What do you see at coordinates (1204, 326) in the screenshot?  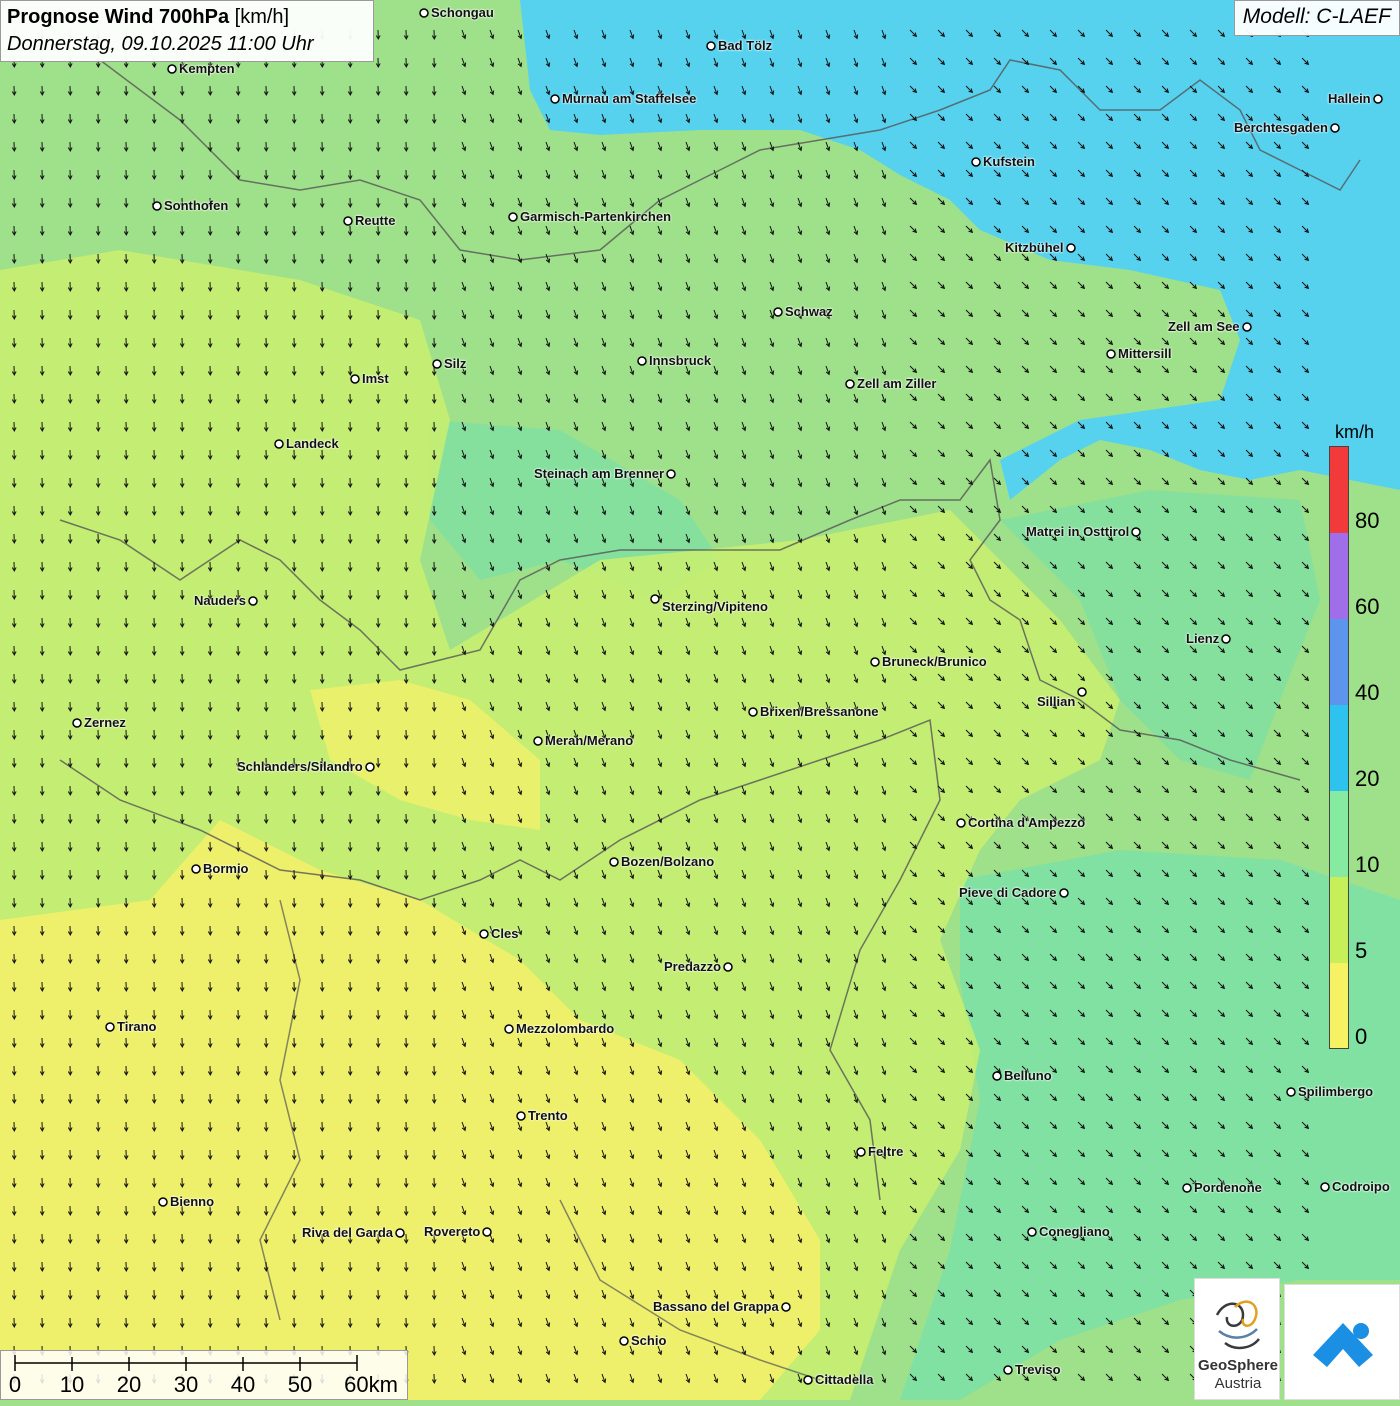 I see `city-label: Zell am See` at bounding box center [1204, 326].